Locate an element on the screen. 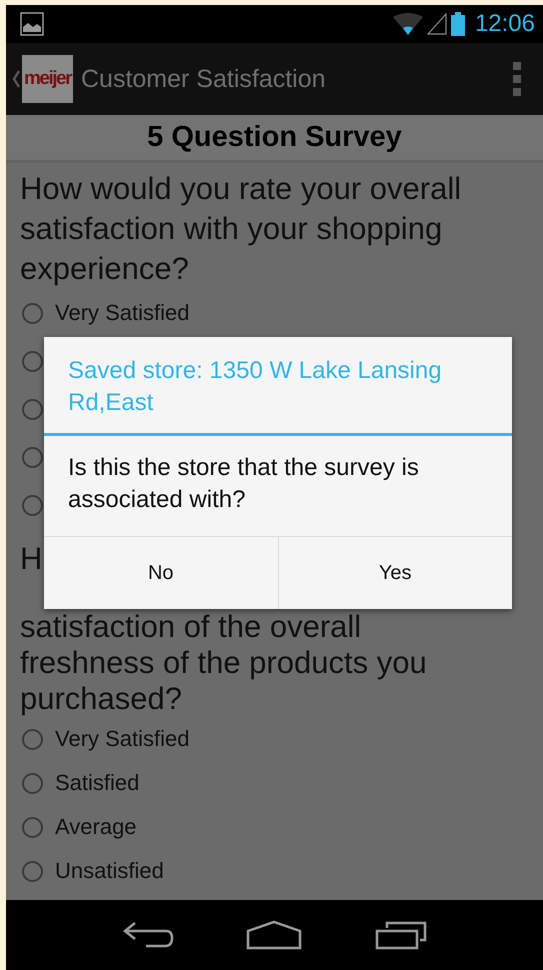 This screenshot has width=543, height=970. image-icon is located at coordinates (32, 24).